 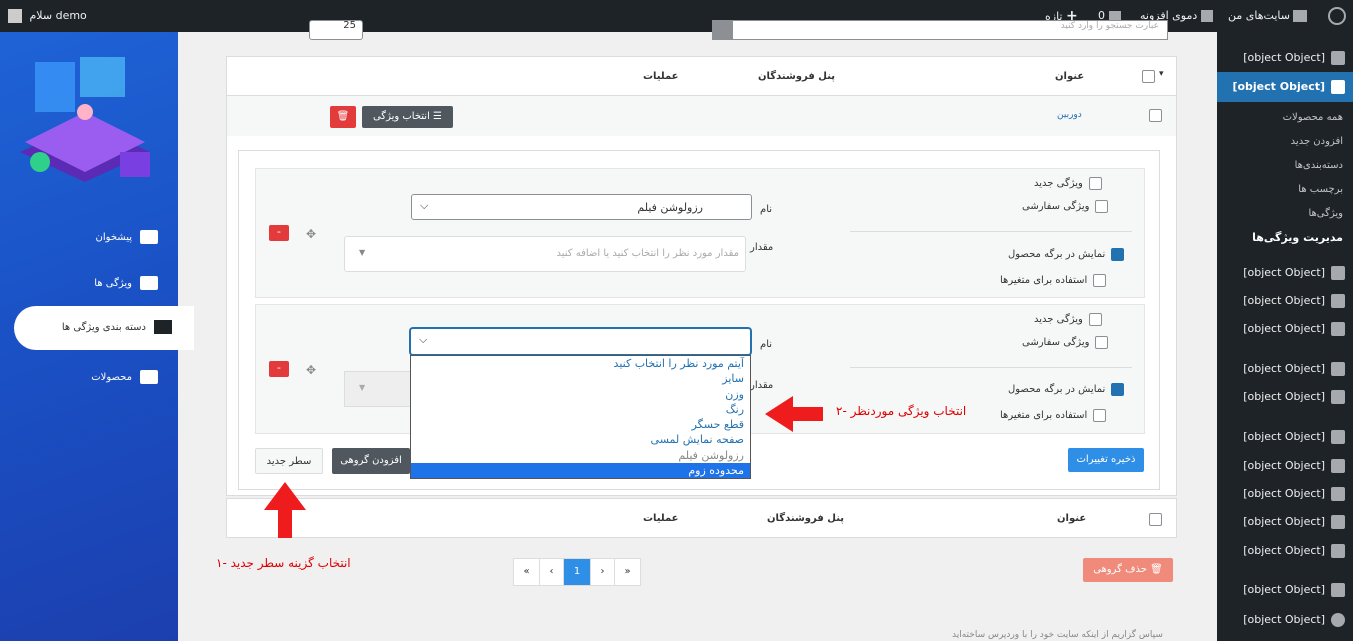 I want to click on menu-marketing: [object Object], so click(x=1294, y=329).